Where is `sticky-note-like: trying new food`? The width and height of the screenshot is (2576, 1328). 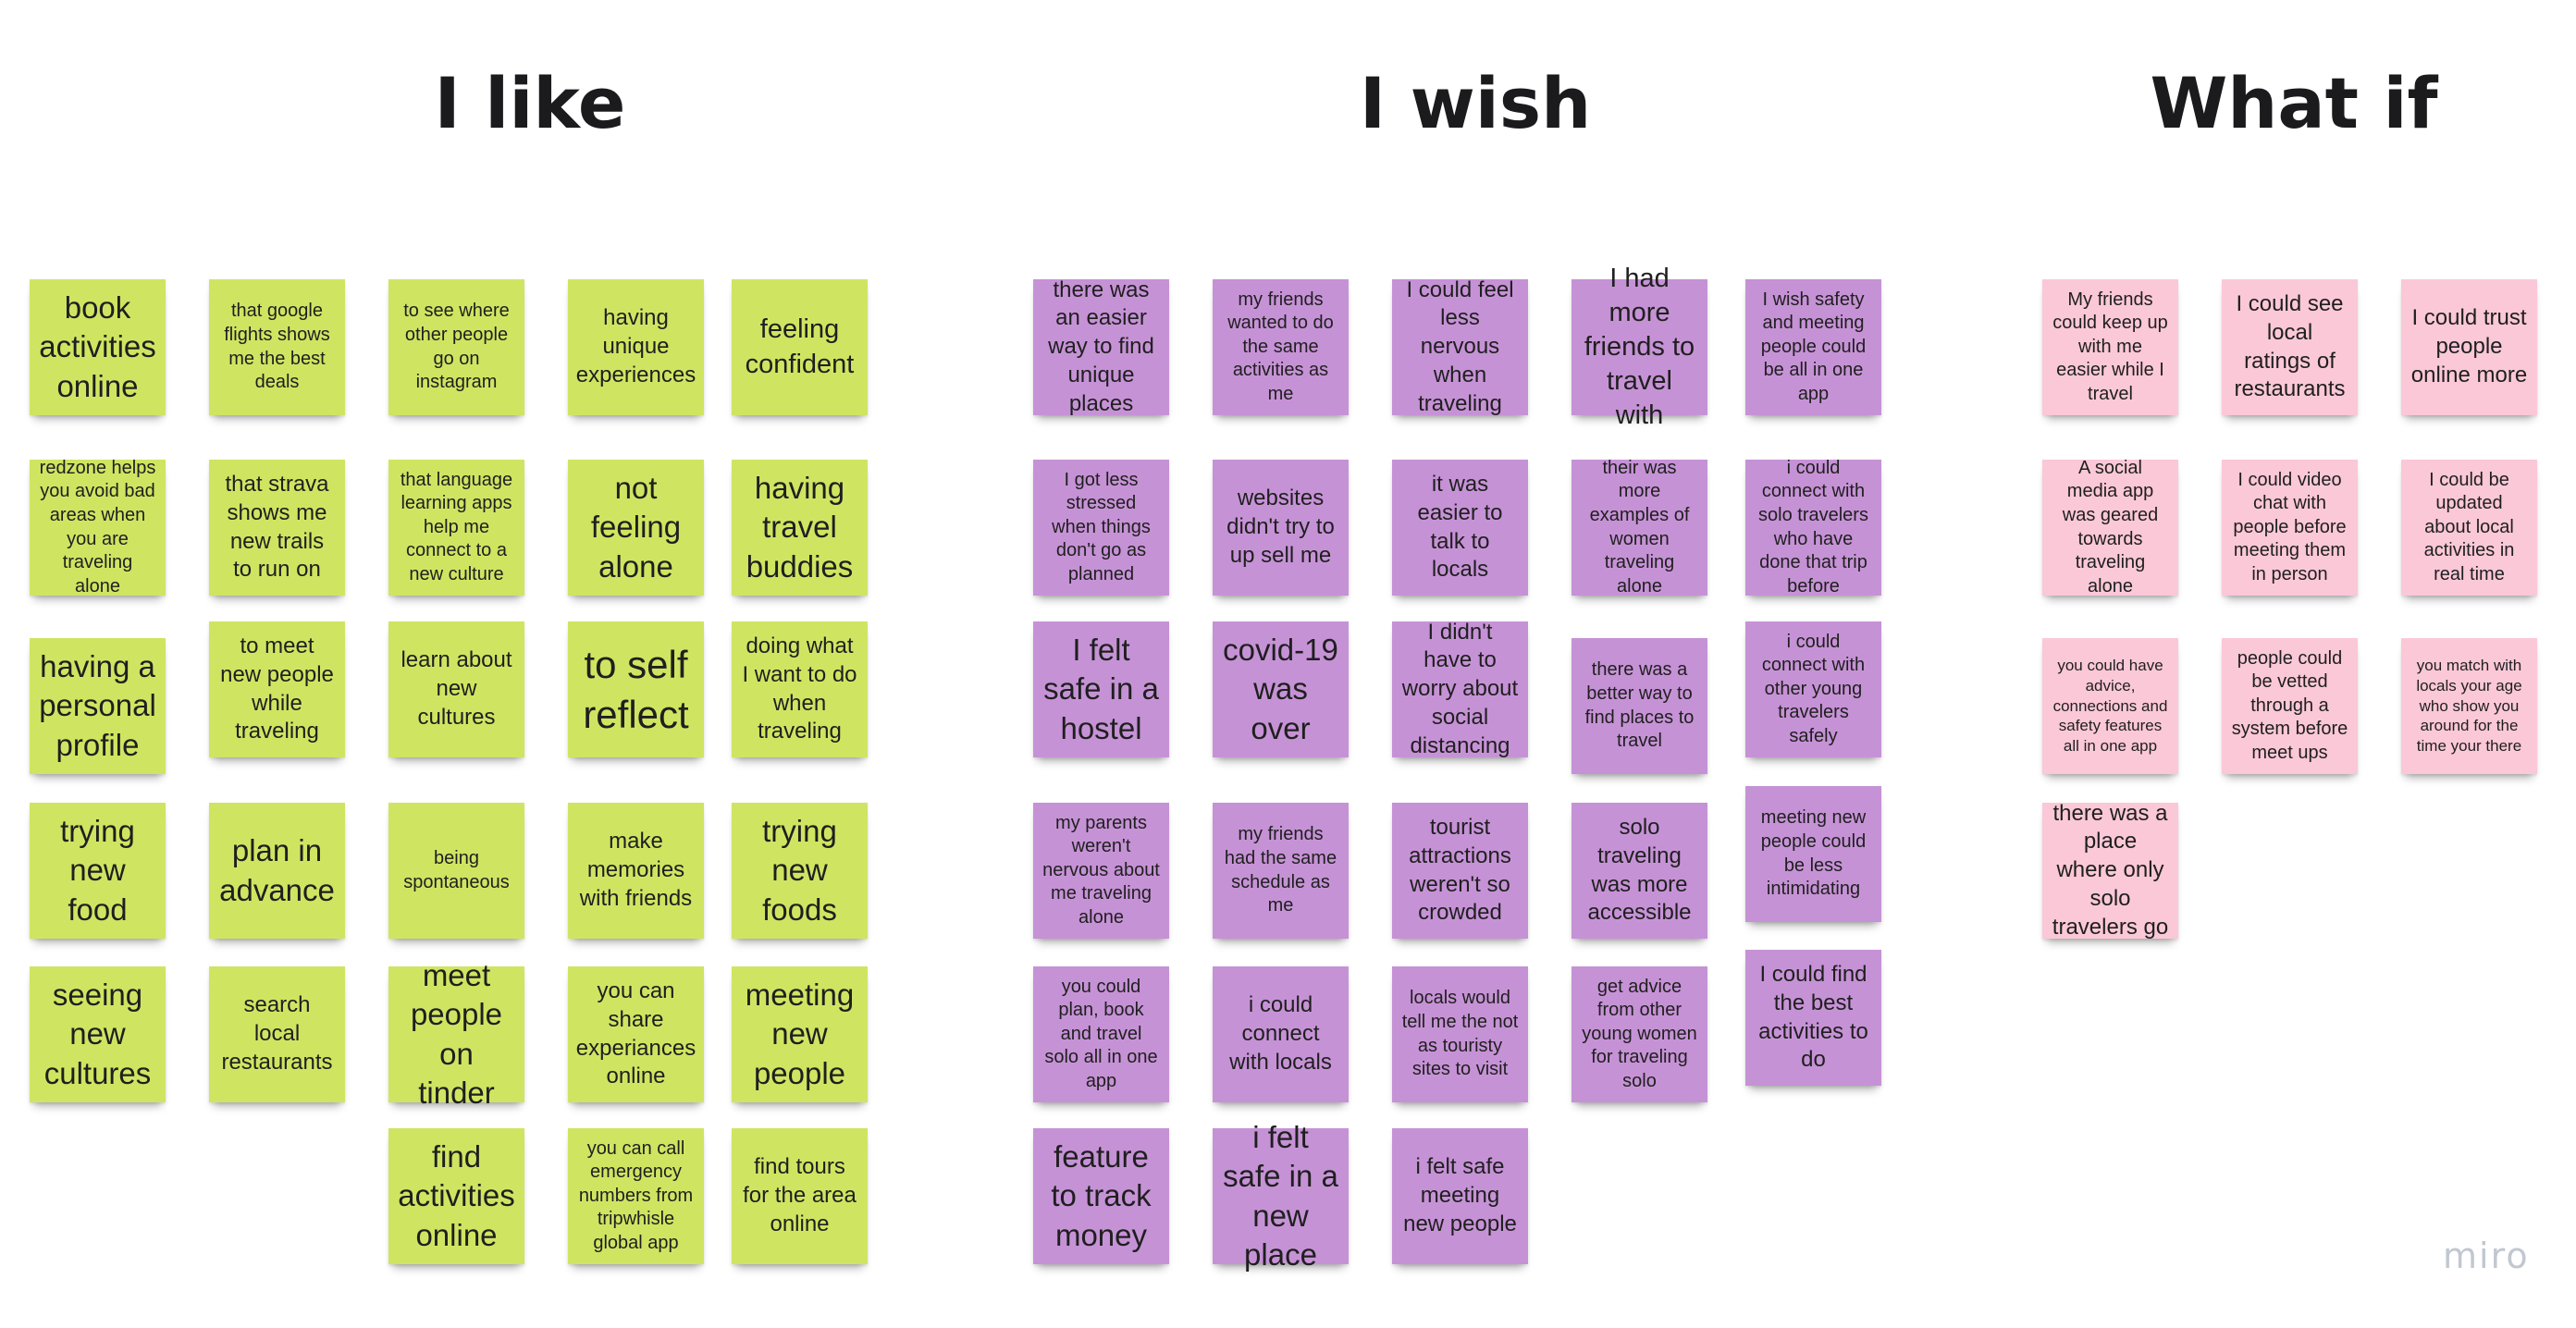
sticky-note-like: trying new food is located at coordinates (98, 871).